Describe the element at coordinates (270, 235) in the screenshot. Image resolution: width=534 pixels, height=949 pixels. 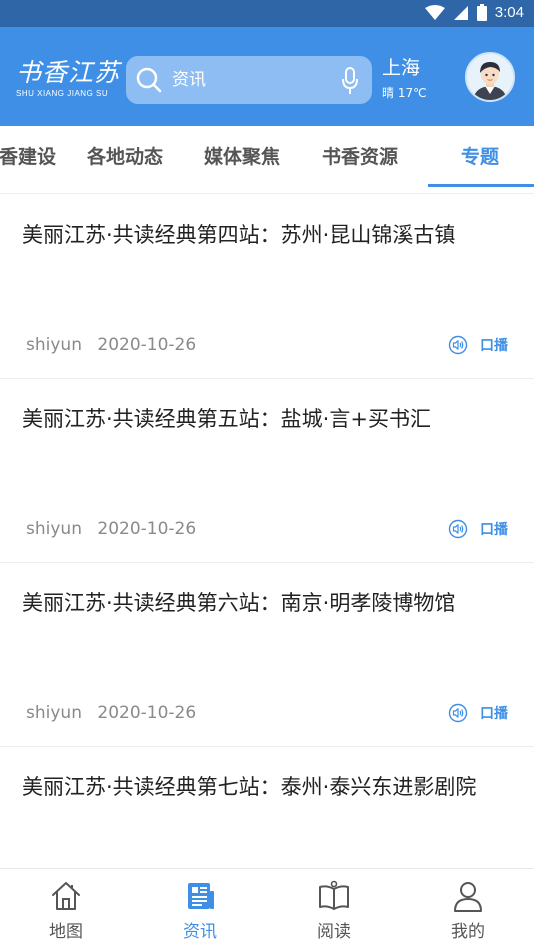
I see `news-title: 美丽江苏·共读经典第四站：苏州·昆山锦溪古镇` at that location.